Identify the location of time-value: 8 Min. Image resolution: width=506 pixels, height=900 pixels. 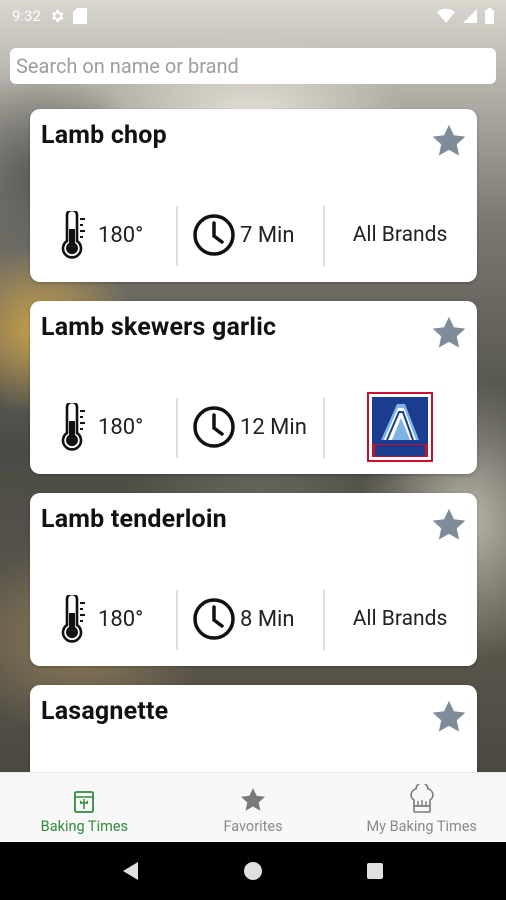
(267, 619).